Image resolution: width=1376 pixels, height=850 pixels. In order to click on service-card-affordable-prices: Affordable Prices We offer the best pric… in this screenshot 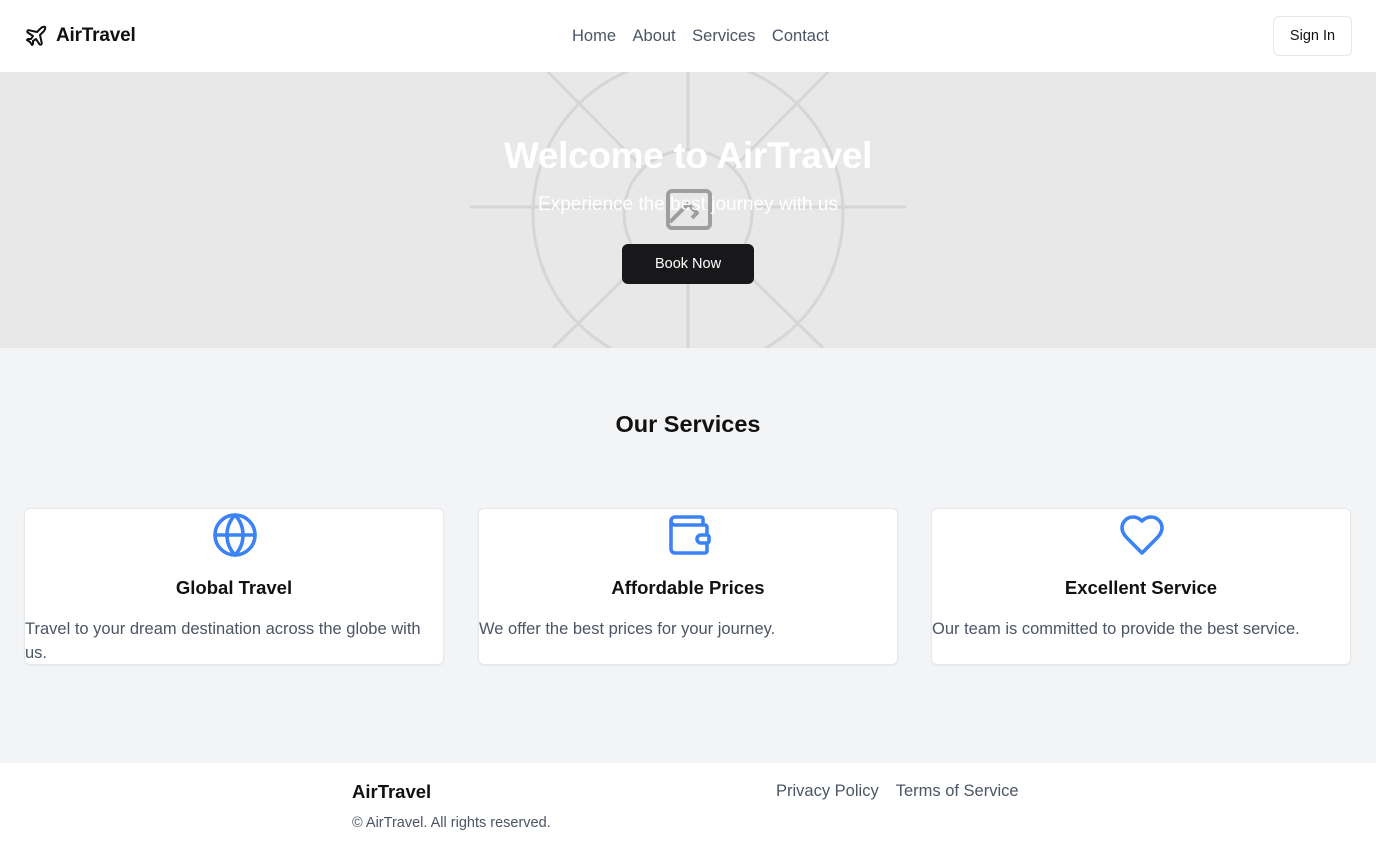, I will do `click(688, 586)`.